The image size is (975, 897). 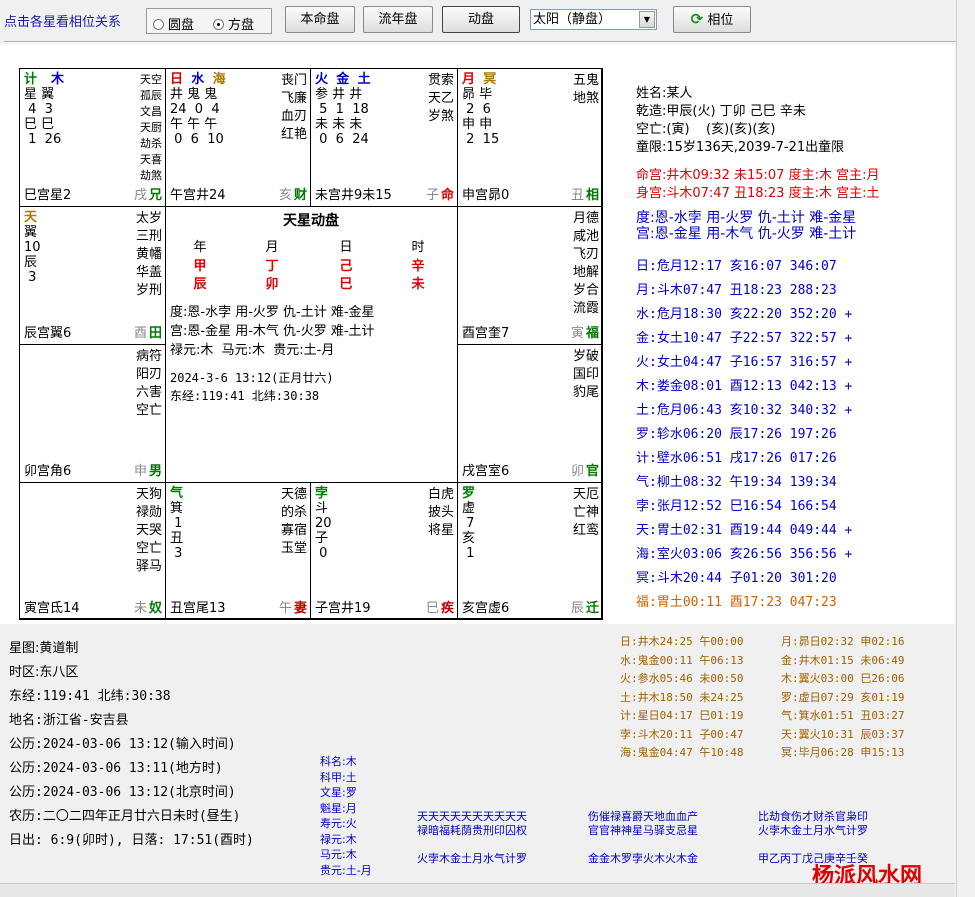 I want to click on bazi: 乾造:甲辰(火) 丁卯 己巳 辛未, so click(x=721, y=111).